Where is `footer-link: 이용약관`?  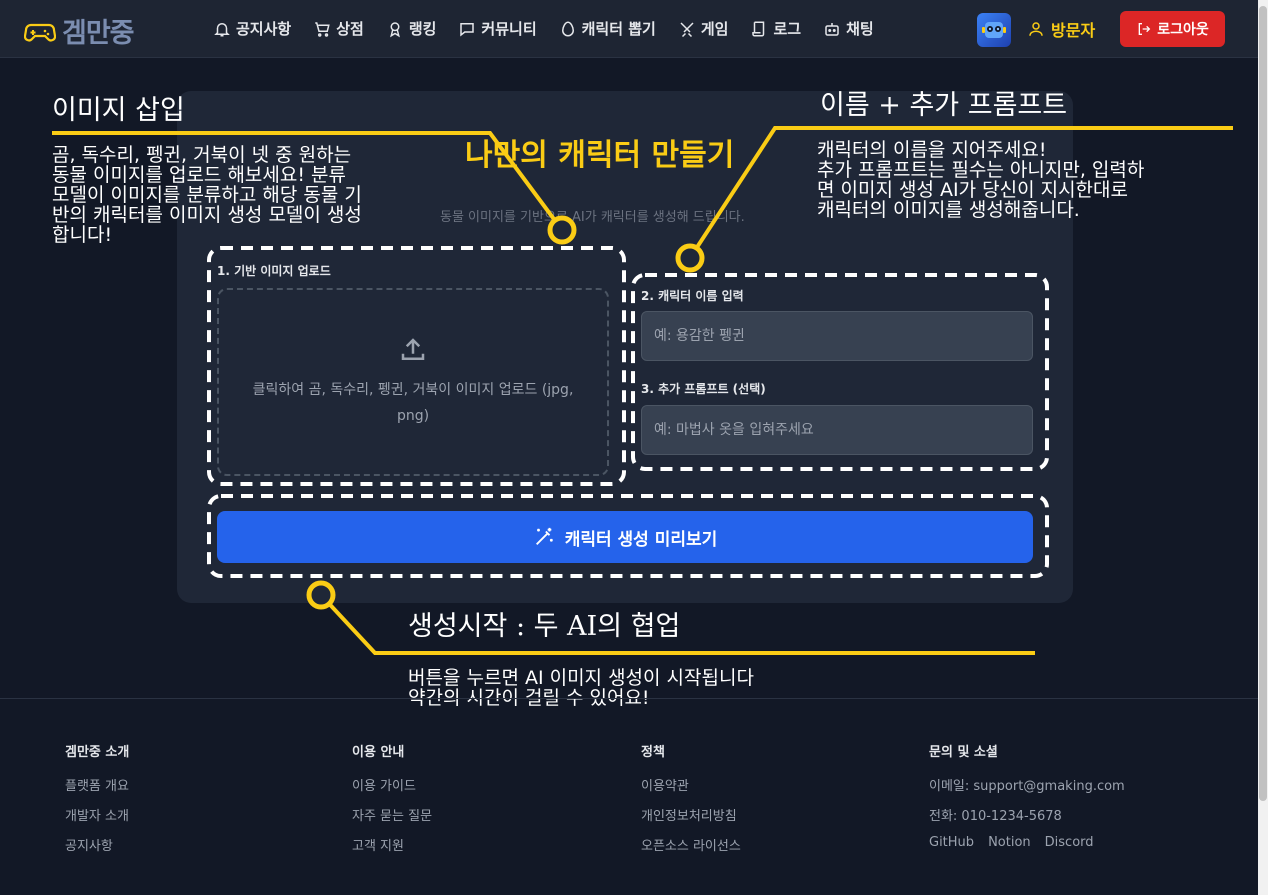 footer-link: 이용약관 is located at coordinates (691, 784).